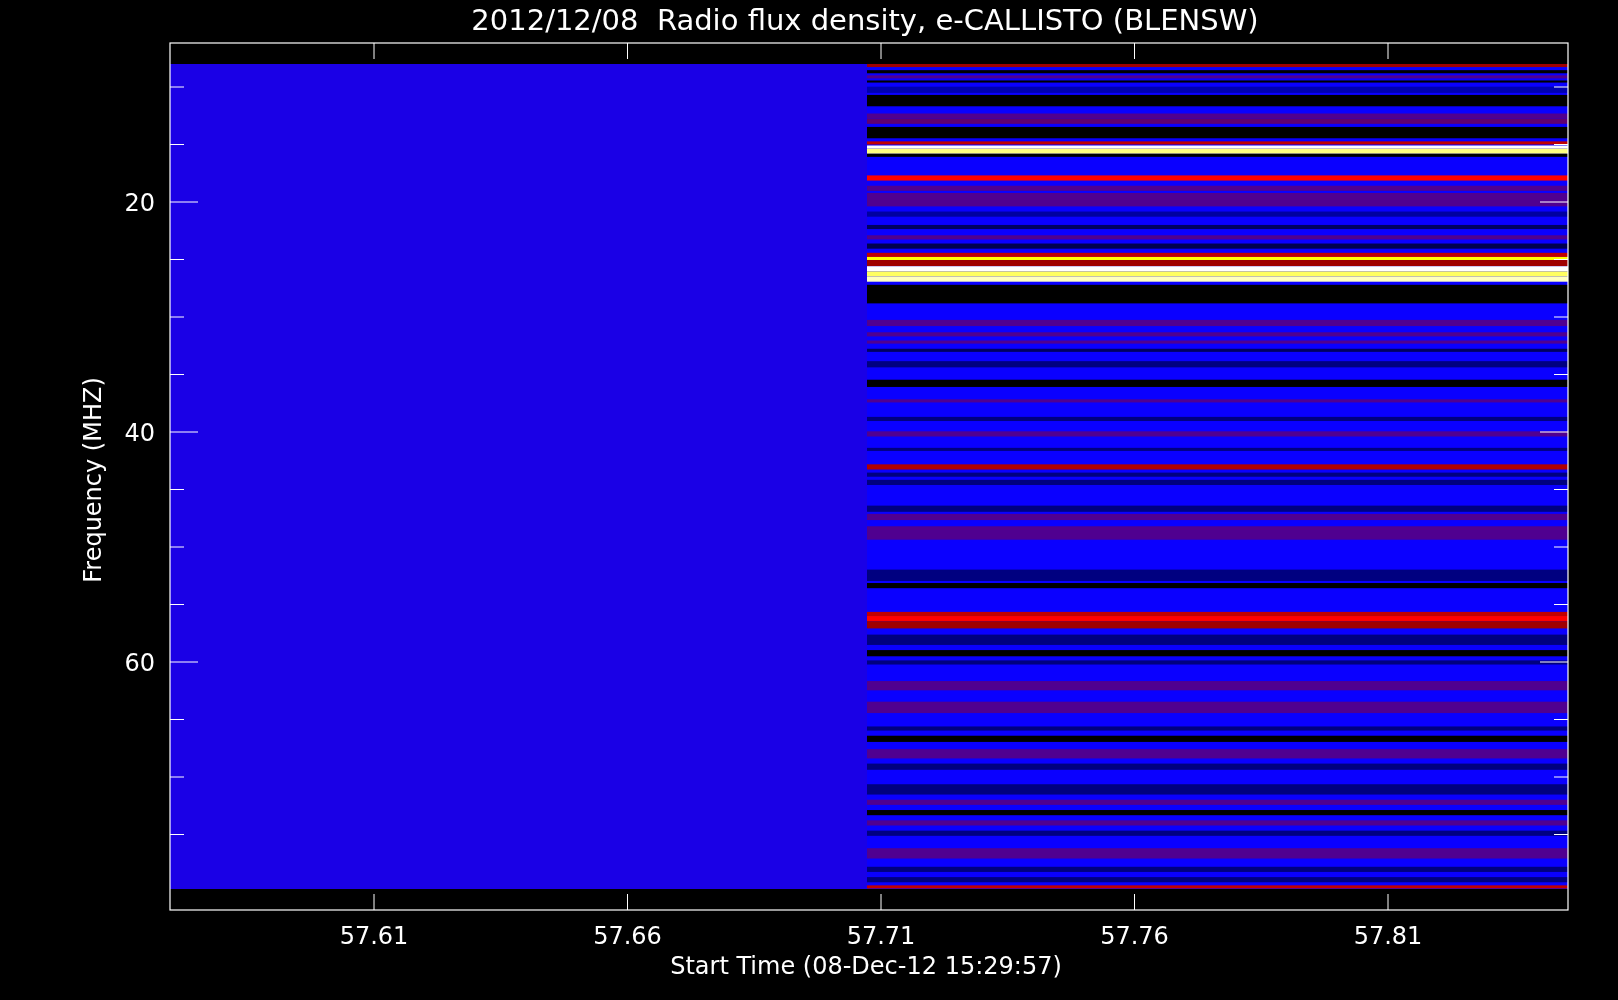  What do you see at coordinates (139, 433) in the screenshot?
I see `y-tick-label: 40` at bounding box center [139, 433].